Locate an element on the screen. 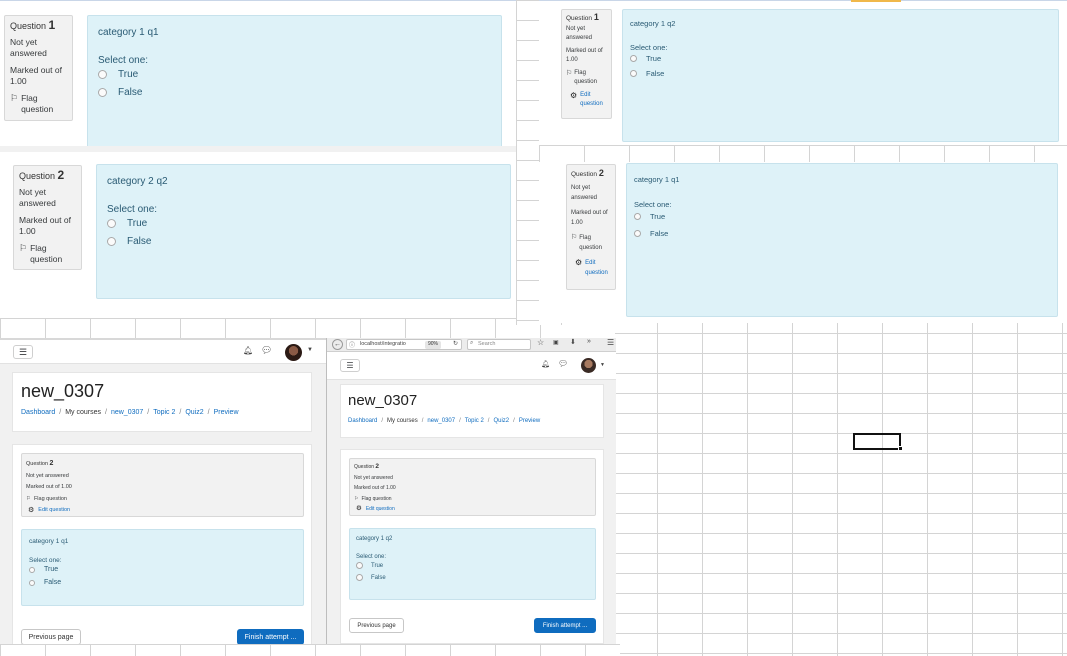 This screenshot has width=1067, height=656. navbar: ☰ 🔔︎ 💬︎ ▼ is located at coordinates (163, 351).